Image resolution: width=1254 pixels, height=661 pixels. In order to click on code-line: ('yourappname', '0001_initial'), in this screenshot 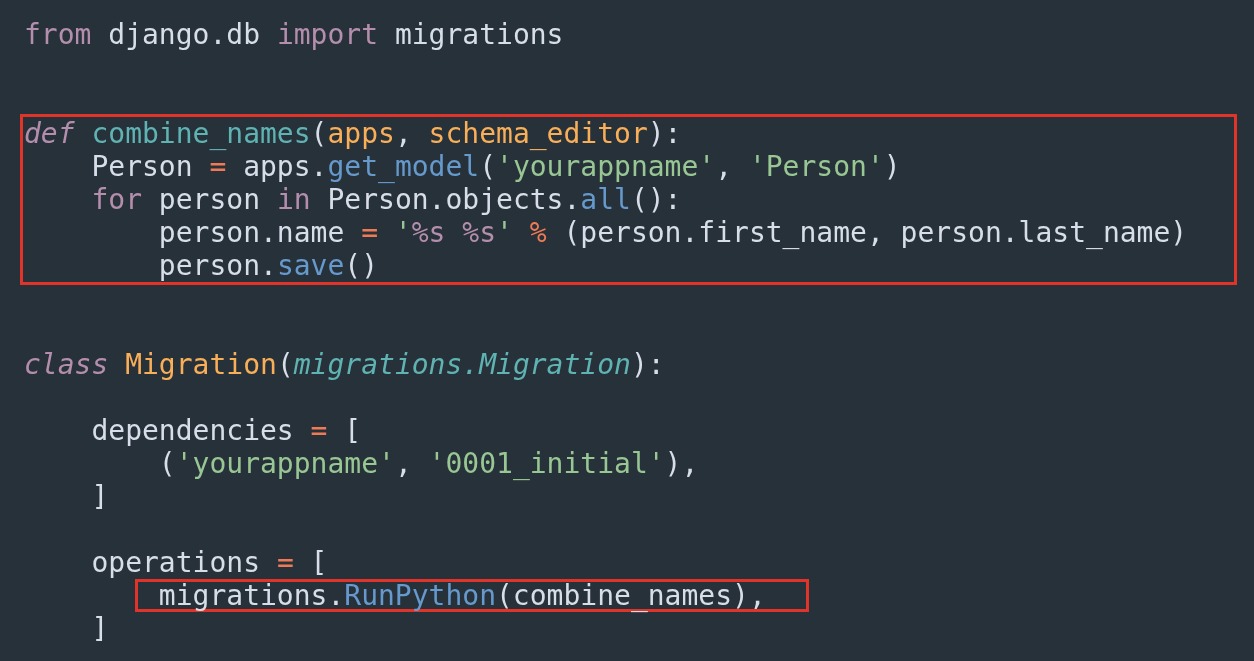, I will do `click(428, 463)`.